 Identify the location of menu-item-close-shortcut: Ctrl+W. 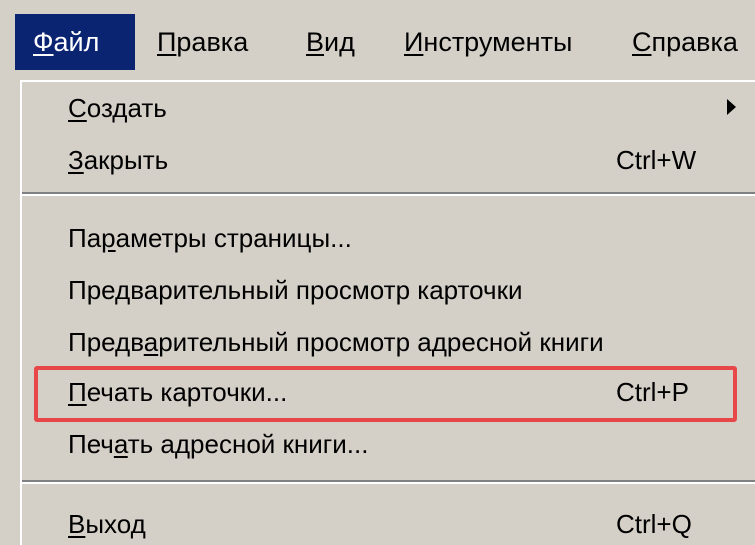
(656, 160).